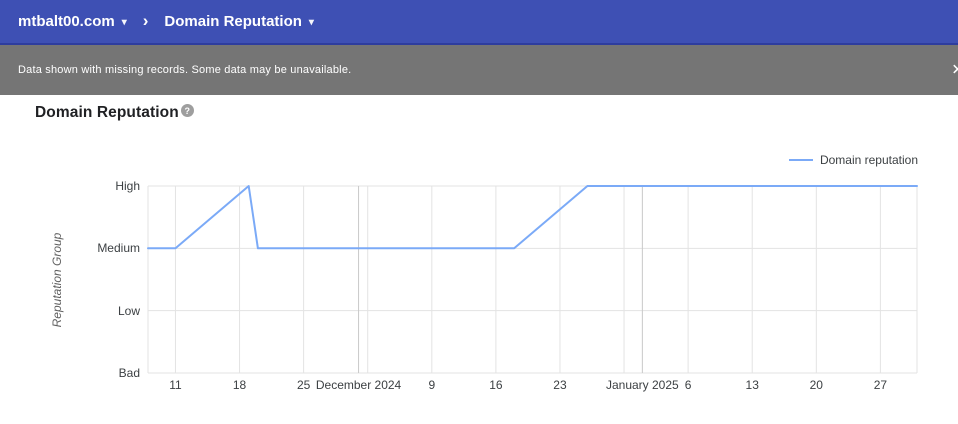 The image size is (958, 424). What do you see at coordinates (127, 186) in the screenshot?
I see `y-axis-tick-label: High` at bounding box center [127, 186].